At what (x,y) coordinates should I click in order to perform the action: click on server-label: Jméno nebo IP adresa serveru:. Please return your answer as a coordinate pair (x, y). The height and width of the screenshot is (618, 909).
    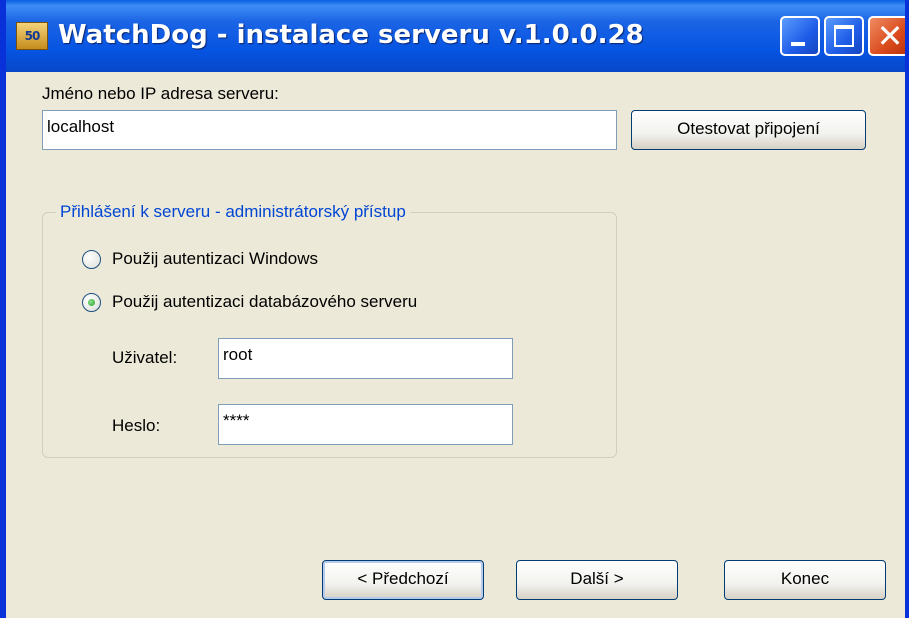
    Looking at the image, I should click on (160, 94).